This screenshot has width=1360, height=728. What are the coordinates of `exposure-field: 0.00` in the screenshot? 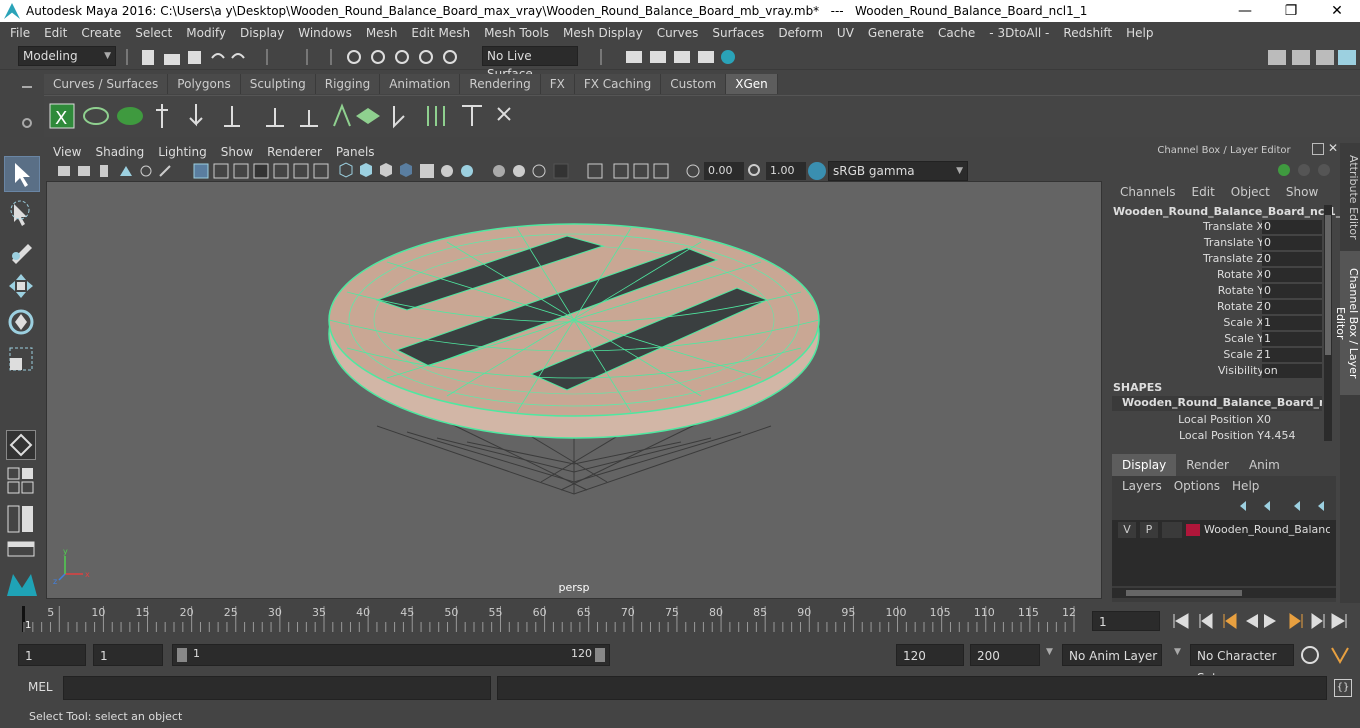 It's located at (724, 171).